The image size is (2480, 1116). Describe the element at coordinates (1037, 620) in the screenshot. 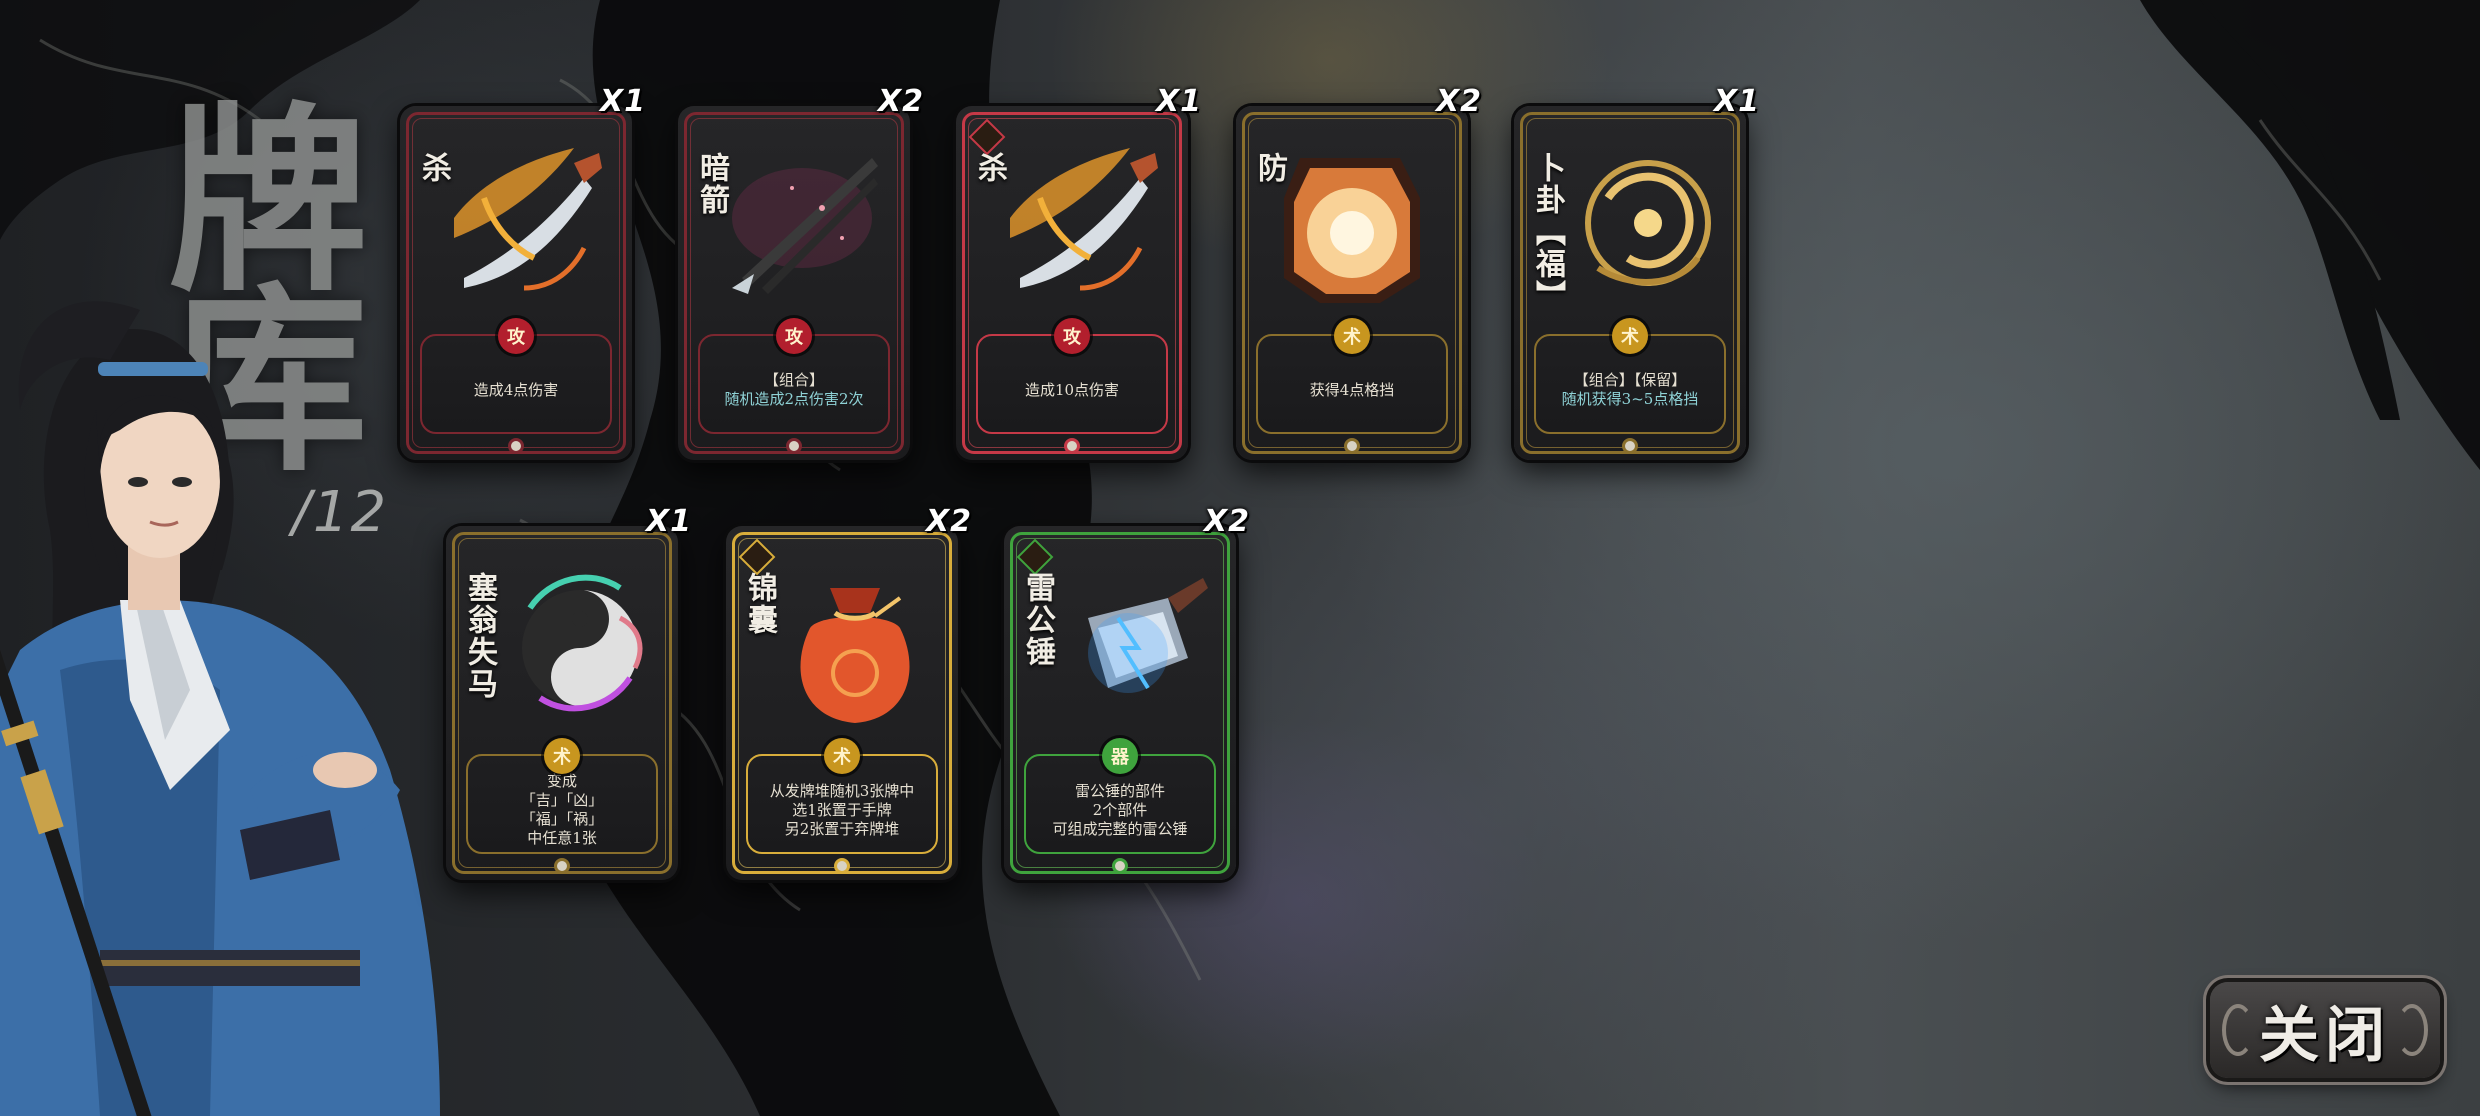

I see `card-name: 雷公锤` at that location.